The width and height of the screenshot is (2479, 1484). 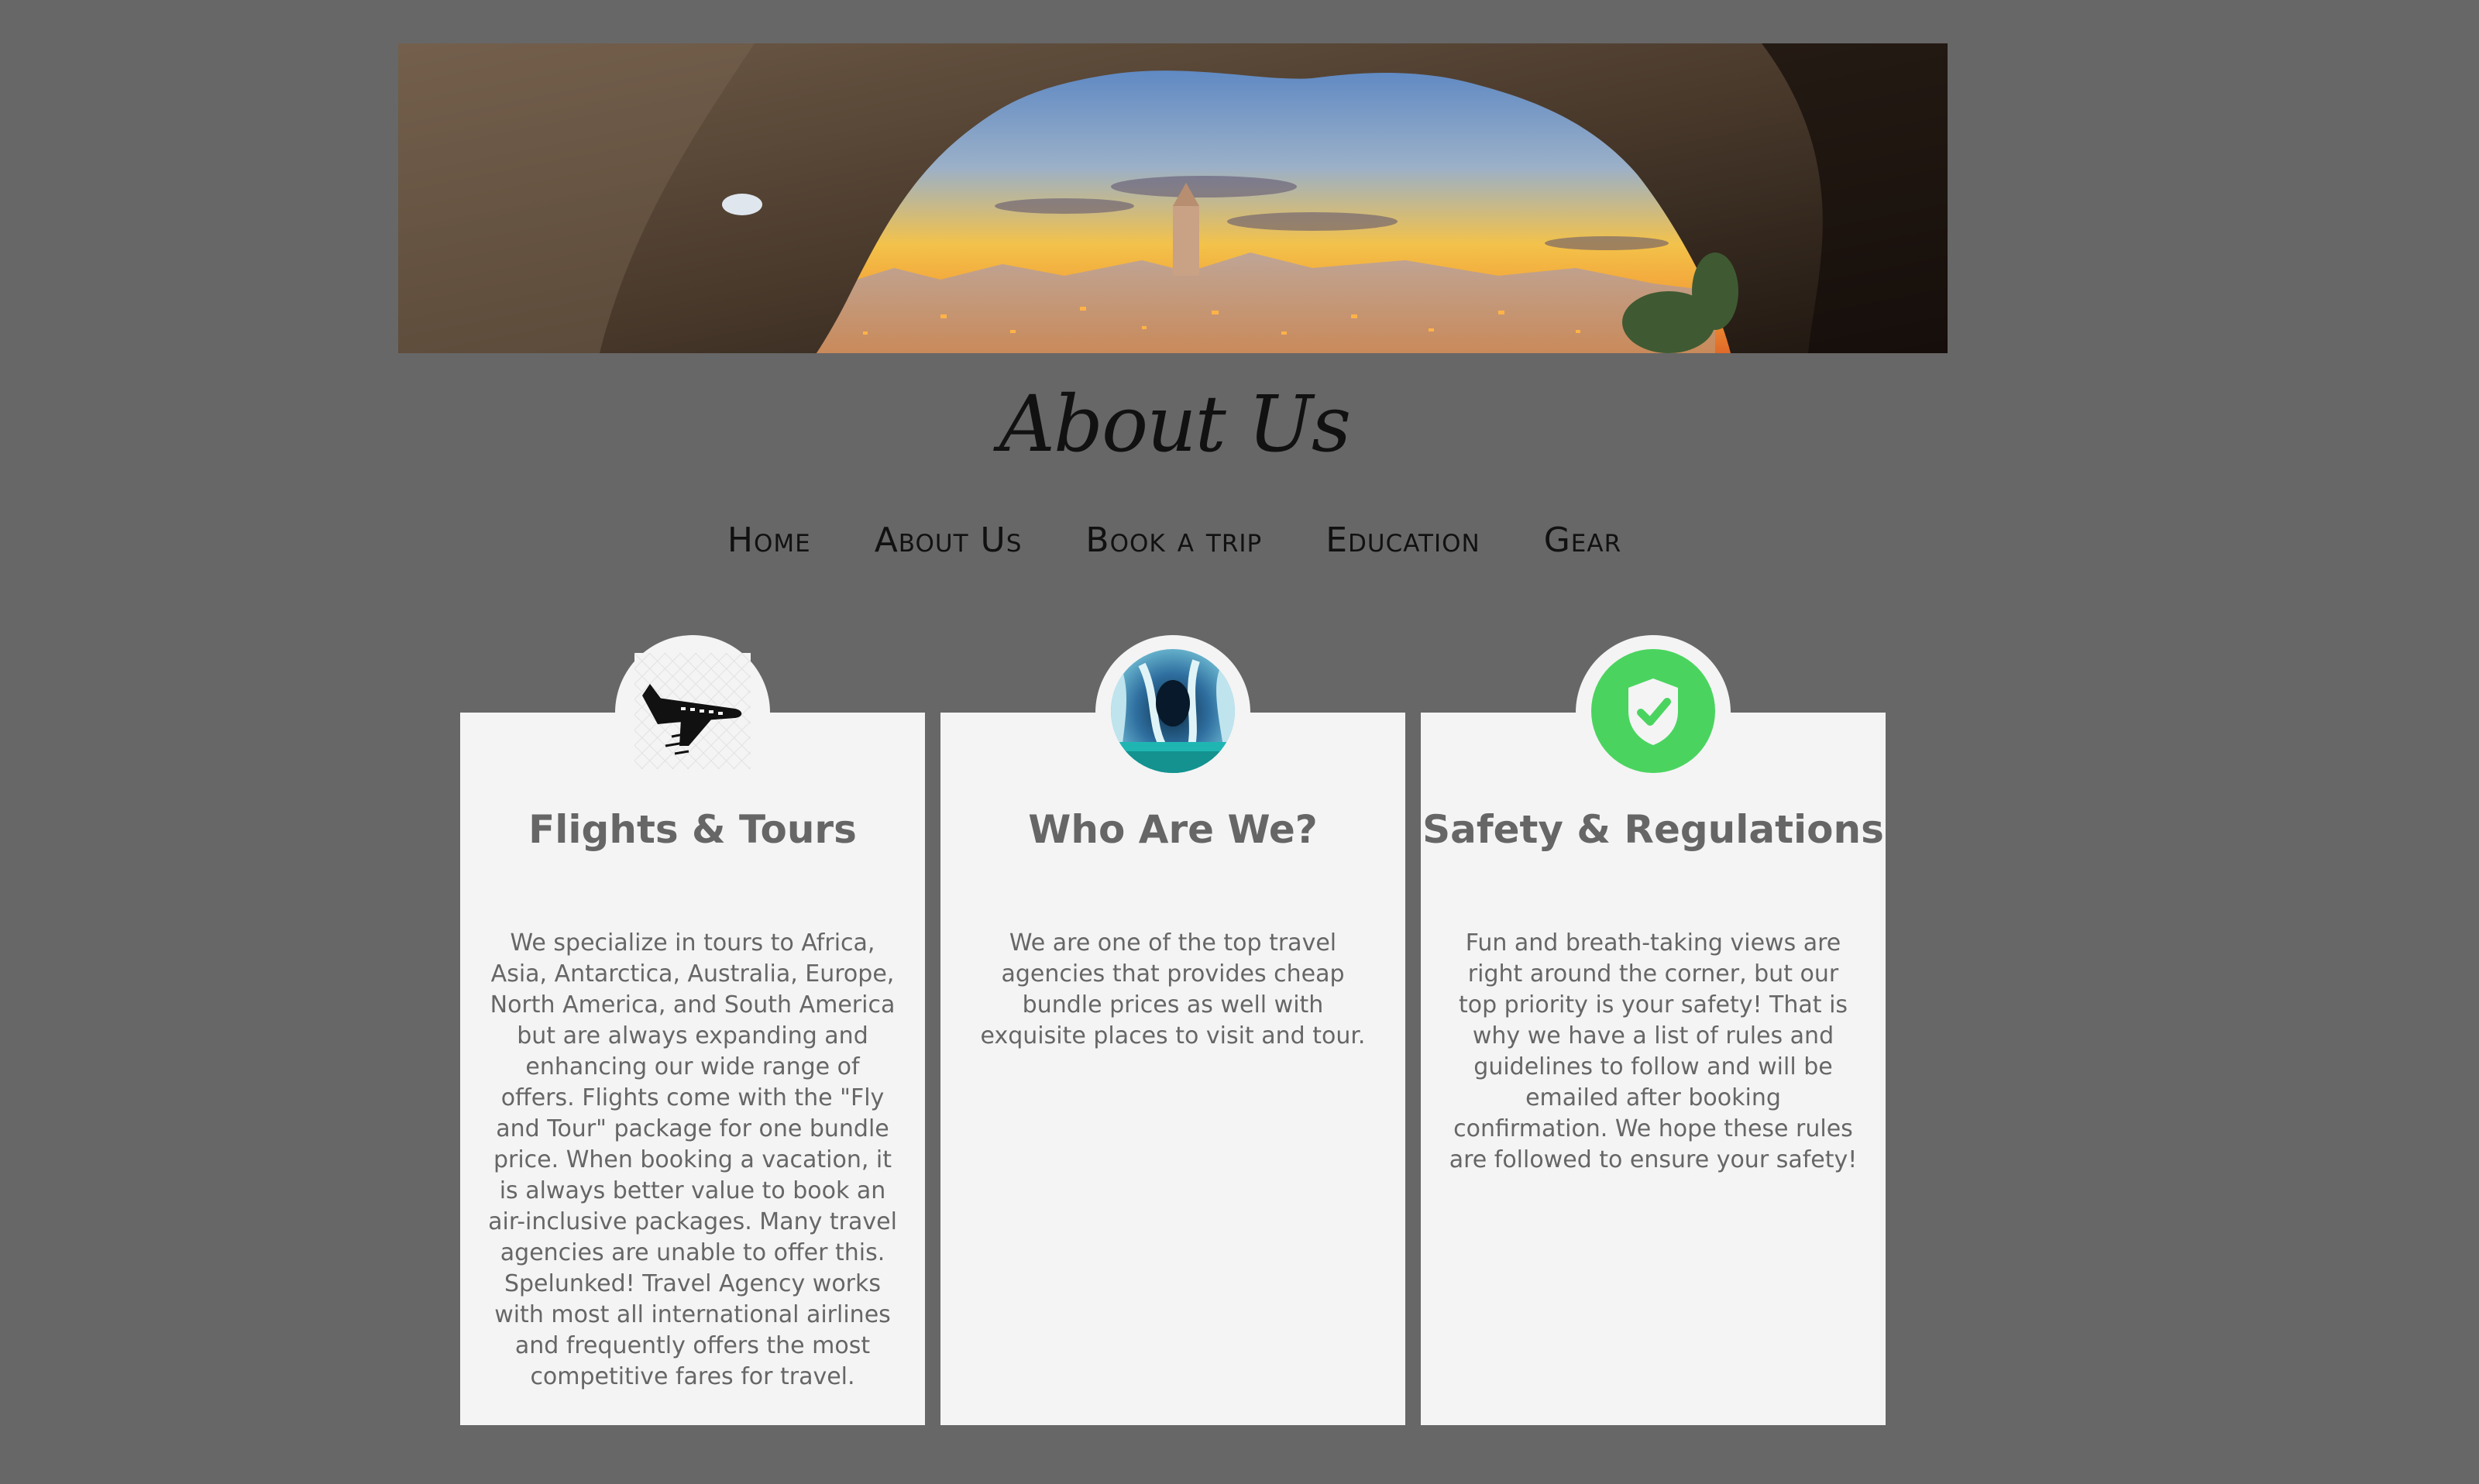 What do you see at coordinates (1653, 830) in the screenshot?
I see `card-title: Safety & Regulations` at bounding box center [1653, 830].